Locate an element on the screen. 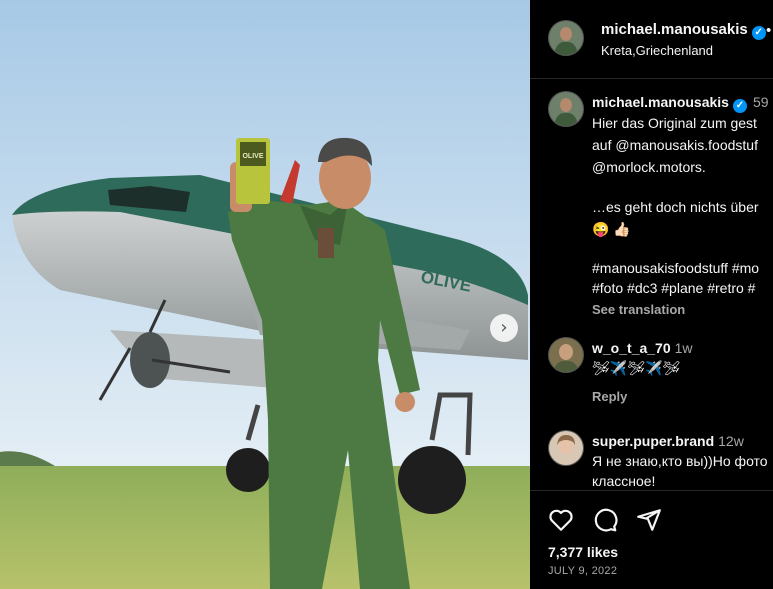 Image resolution: width=773 pixels, height=589 pixels. reply-button: Reply is located at coordinates (609, 396).